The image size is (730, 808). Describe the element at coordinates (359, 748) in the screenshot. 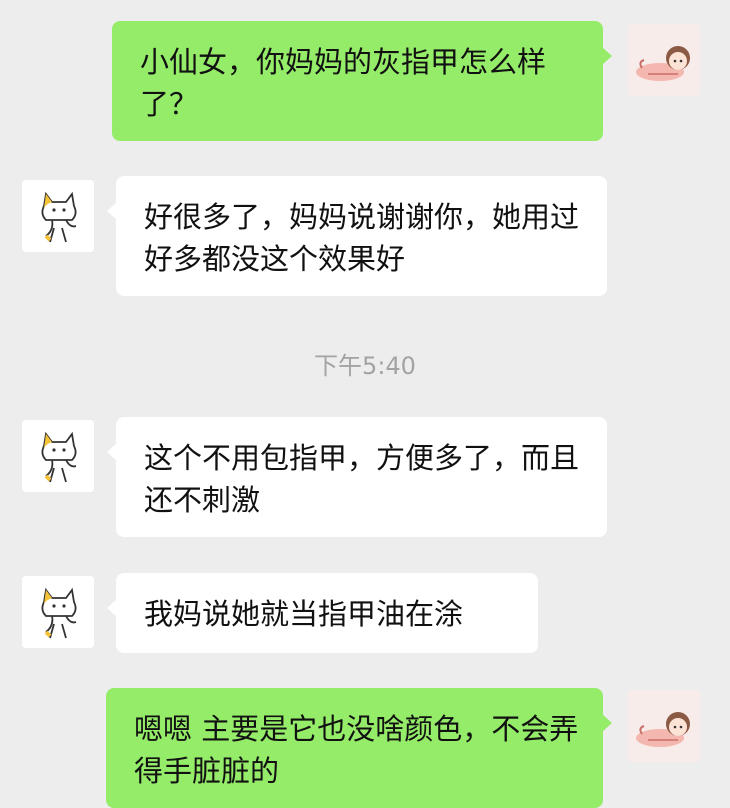

I see `message-bubble-outgoing: 嗯嗯 主要是它也没啥颜色，不会弄得手脏脏的` at that location.